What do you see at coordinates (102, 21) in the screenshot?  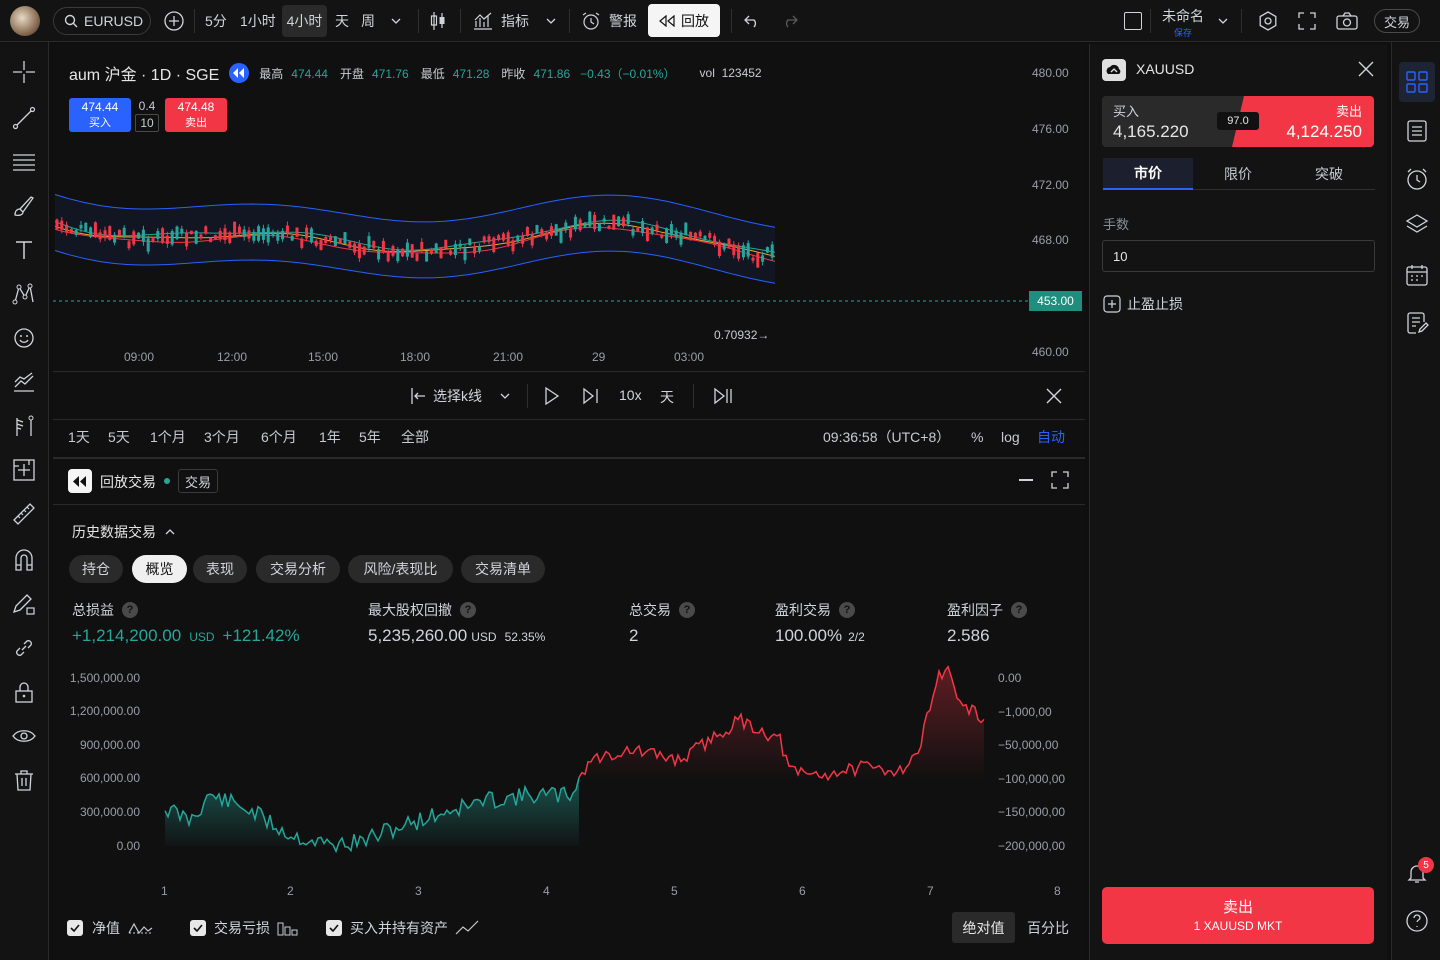 I see `symbol-search: EURUSD` at bounding box center [102, 21].